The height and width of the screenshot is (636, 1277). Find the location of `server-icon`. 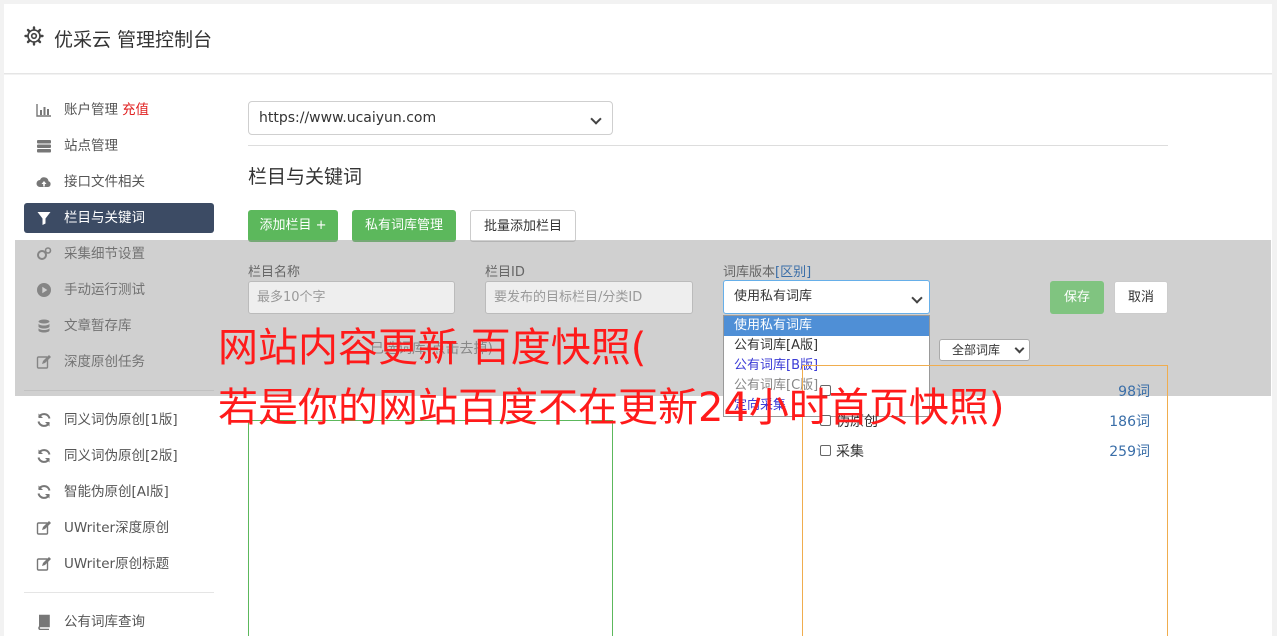

server-icon is located at coordinates (44, 146).